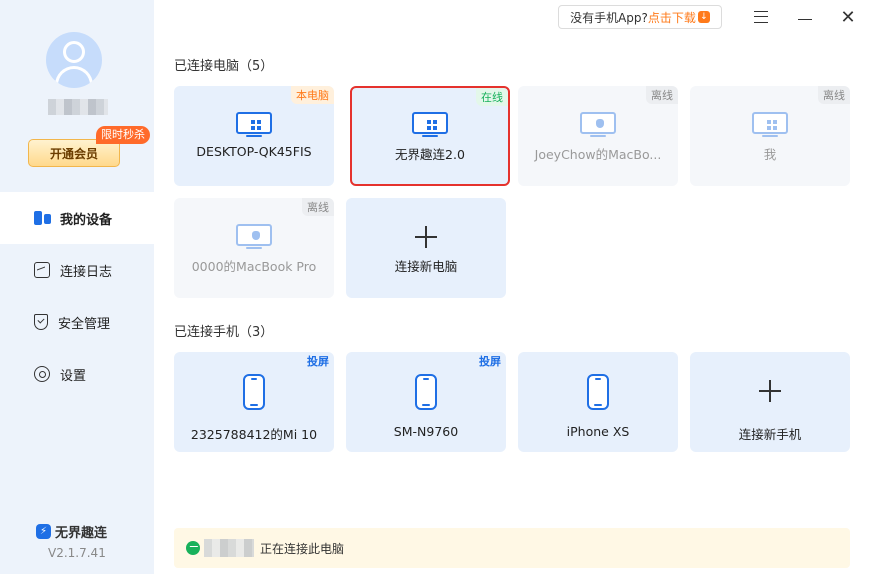 This screenshot has height=574, width=869. What do you see at coordinates (86, 272) in the screenshot?
I see `sidebar-item-label: 连接日志` at bounding box center [86, 272].